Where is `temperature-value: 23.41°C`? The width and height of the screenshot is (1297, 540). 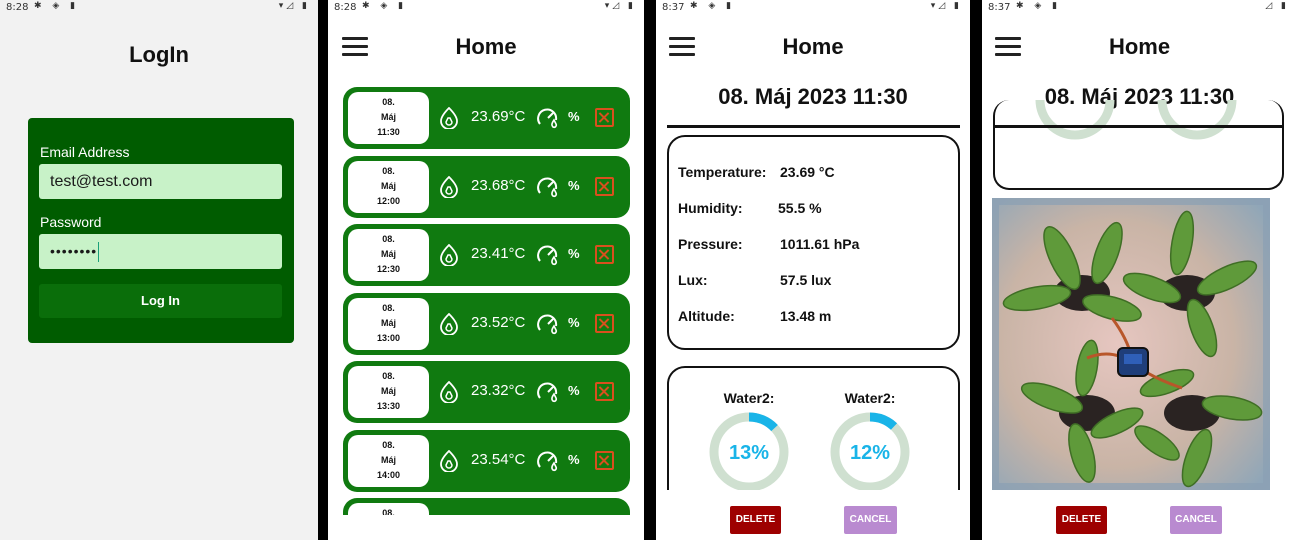 temperature-value: 23.41°C is located at coordinates (498, 253).